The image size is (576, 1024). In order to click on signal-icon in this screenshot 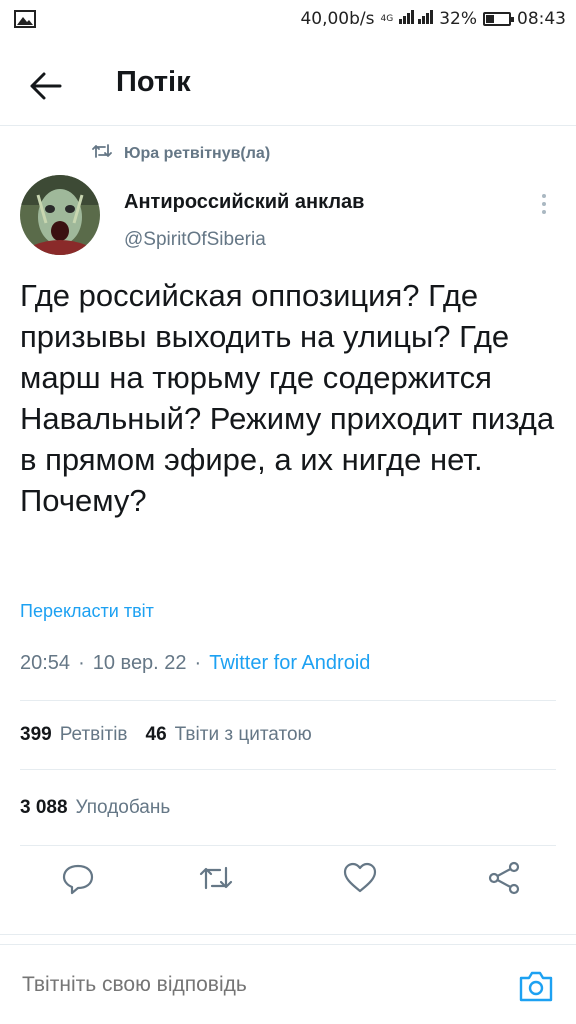, I will do `click(416, 18)`.